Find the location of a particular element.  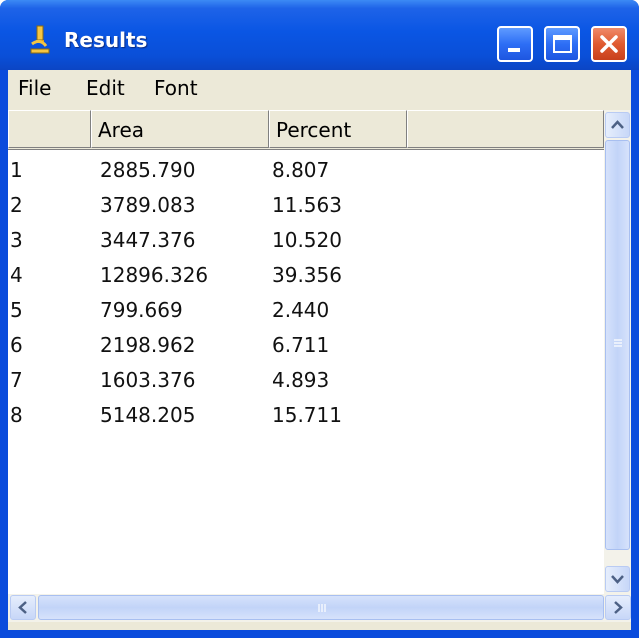

maximize-button is located at coordinates (562, 44).